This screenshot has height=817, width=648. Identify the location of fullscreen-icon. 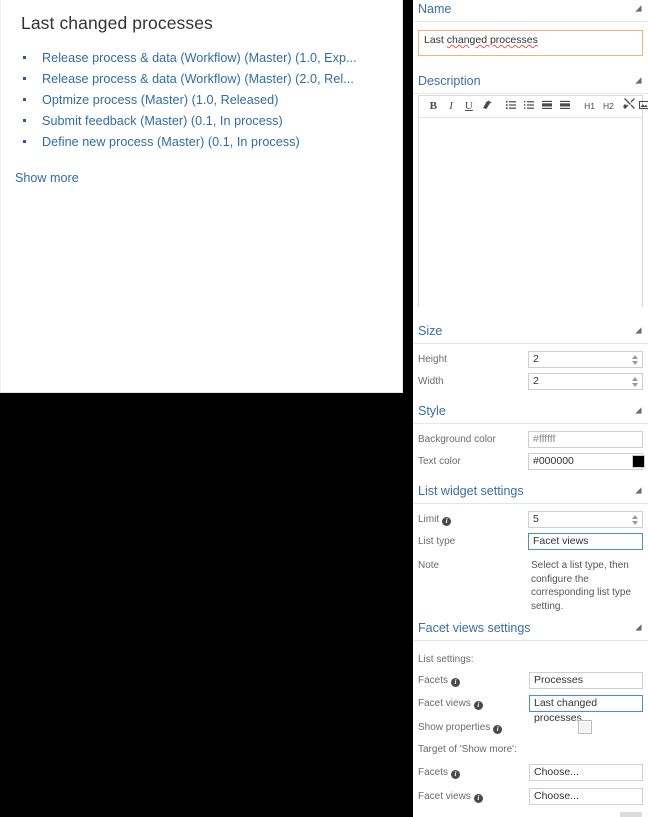
(629, 106).